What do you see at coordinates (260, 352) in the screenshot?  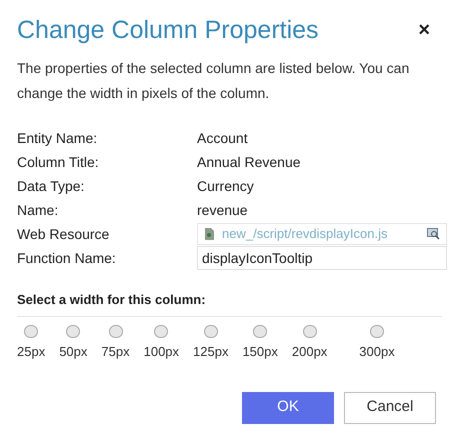 I see `width-label: 150px` at bounding box center [260, 352].